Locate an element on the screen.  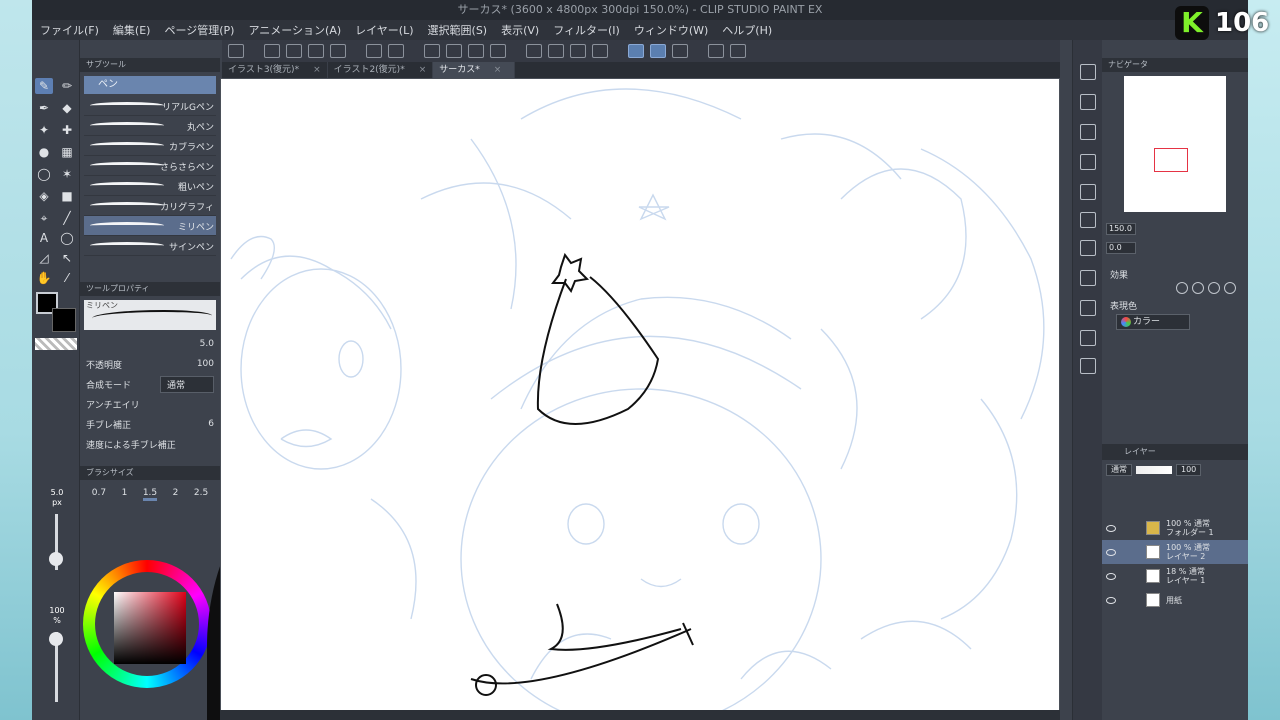
zoom-field: 150.0 is located at coordinates (1121, 229).